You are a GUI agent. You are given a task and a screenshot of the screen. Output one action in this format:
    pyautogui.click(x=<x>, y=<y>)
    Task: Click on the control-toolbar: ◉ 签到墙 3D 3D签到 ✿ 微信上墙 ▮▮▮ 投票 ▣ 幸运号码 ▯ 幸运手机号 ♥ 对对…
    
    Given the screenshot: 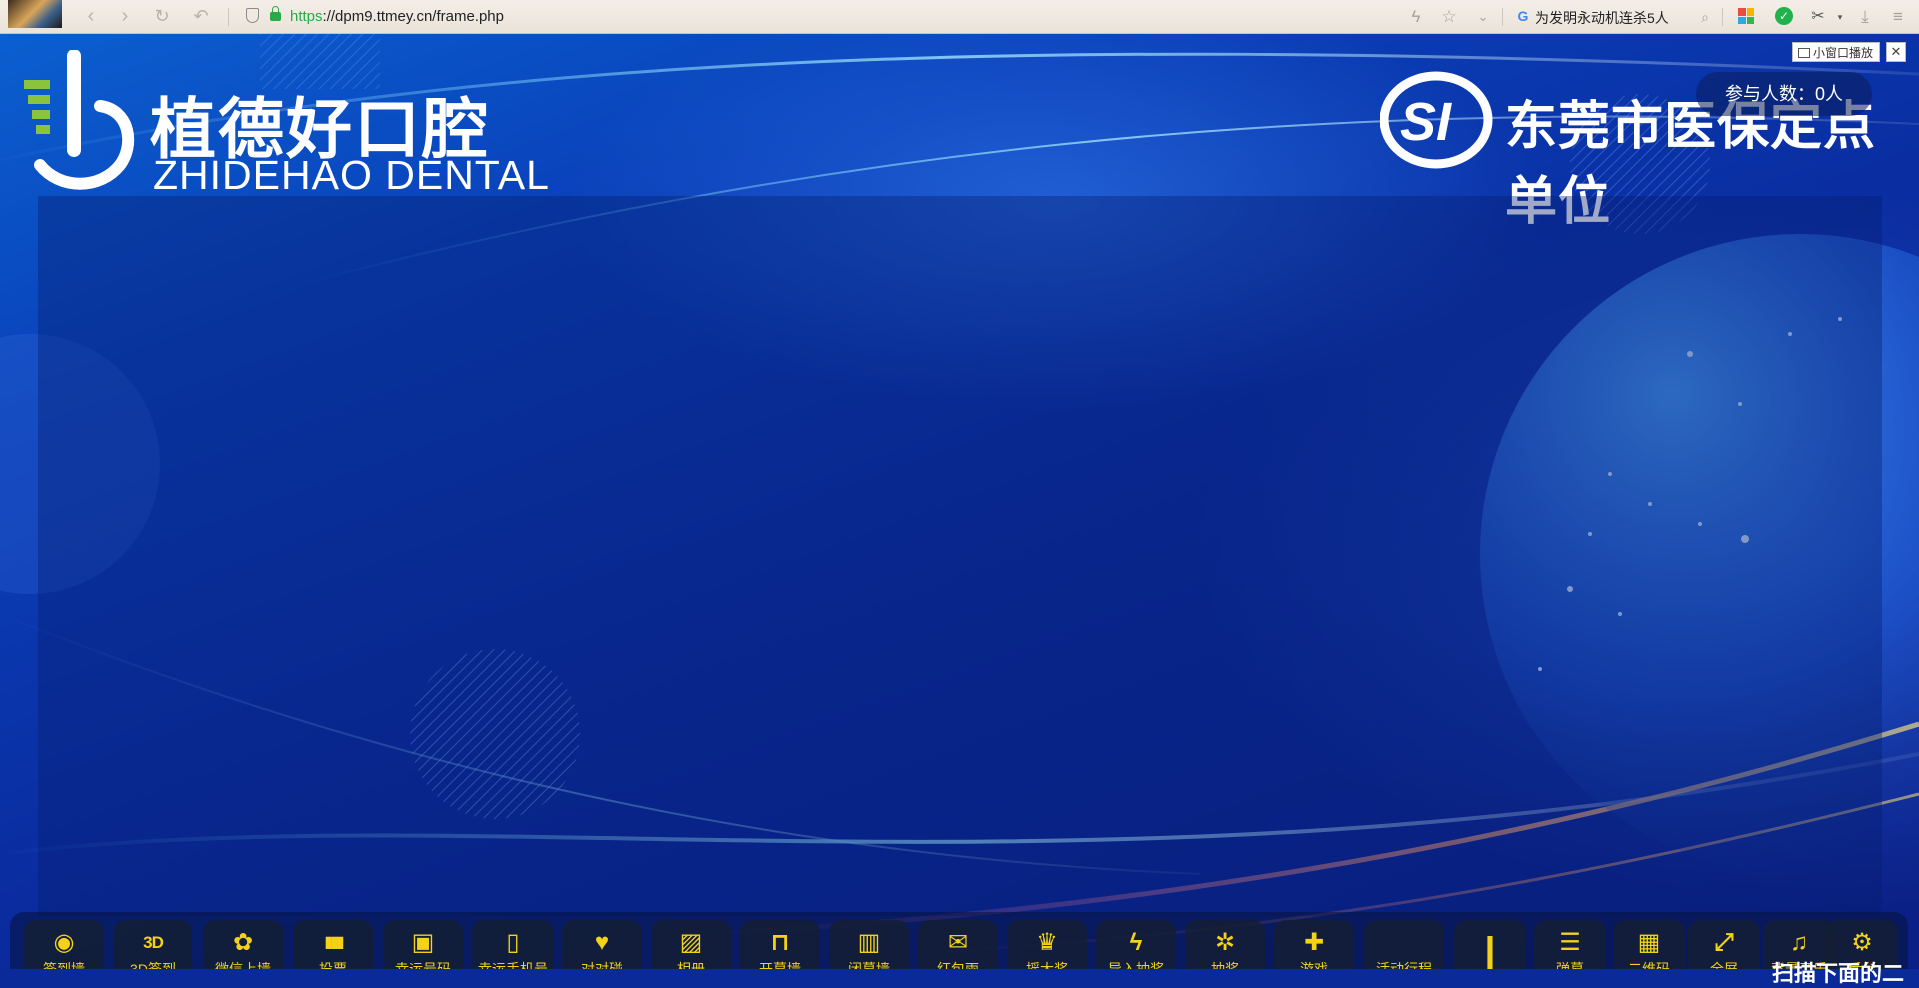 What is the action you would take?
    pyautogui.click(x=959, y=940)
    